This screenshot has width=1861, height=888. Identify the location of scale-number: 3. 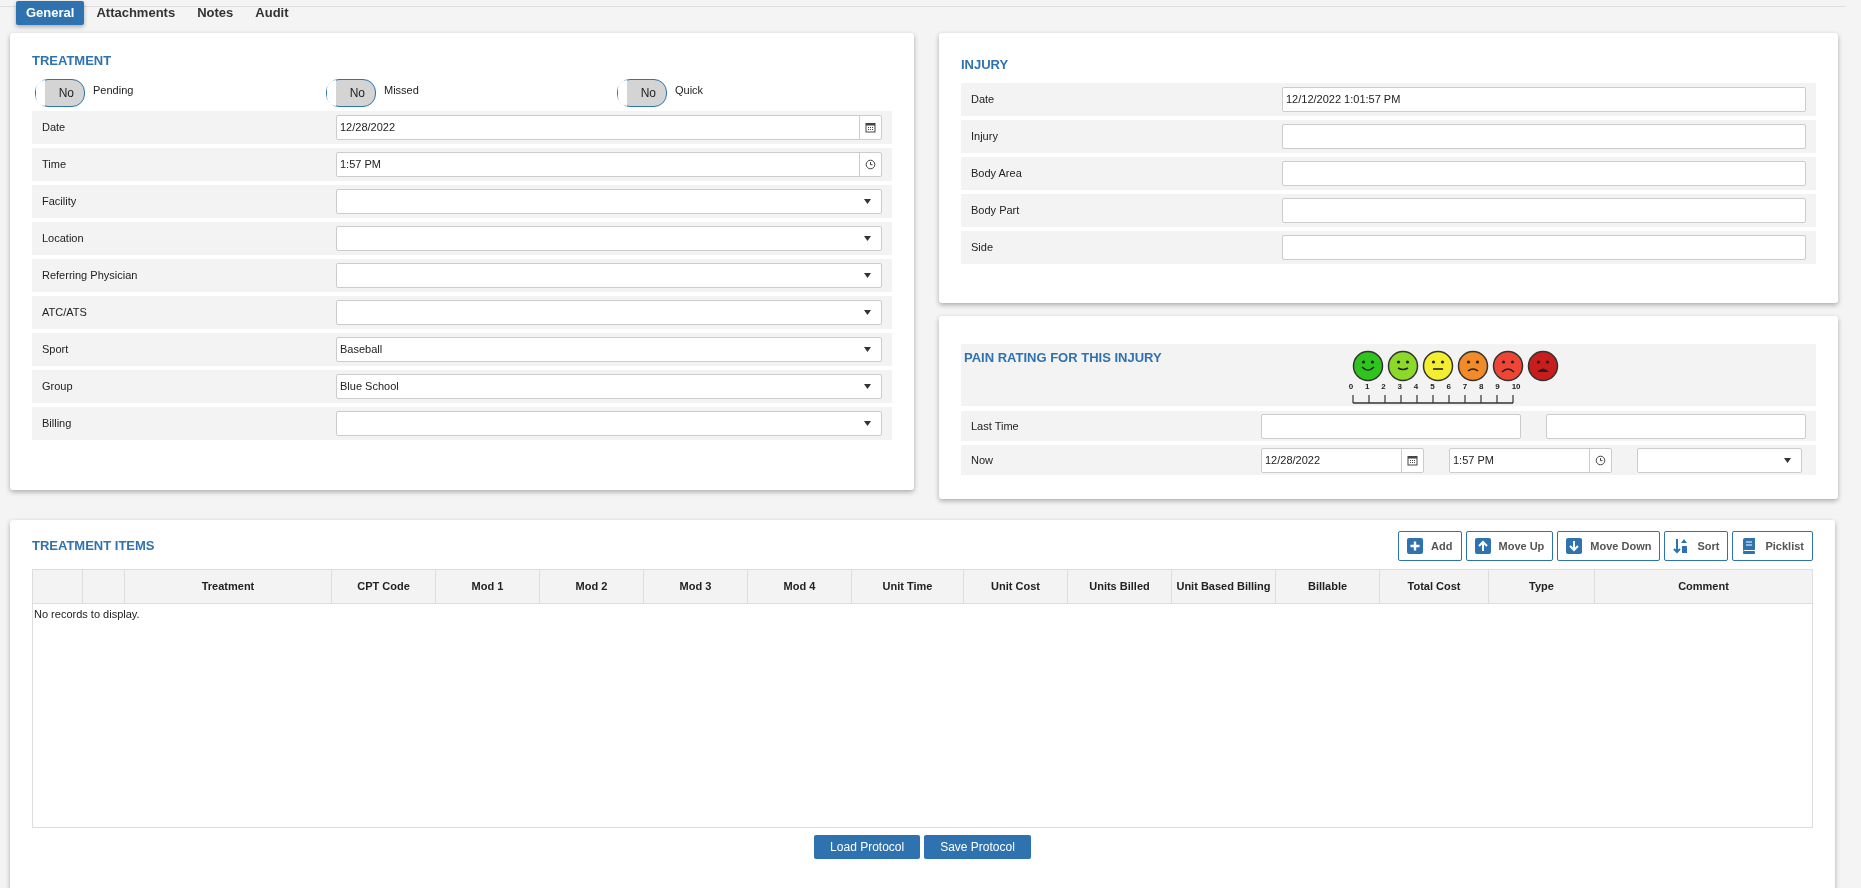
(1399, 386).